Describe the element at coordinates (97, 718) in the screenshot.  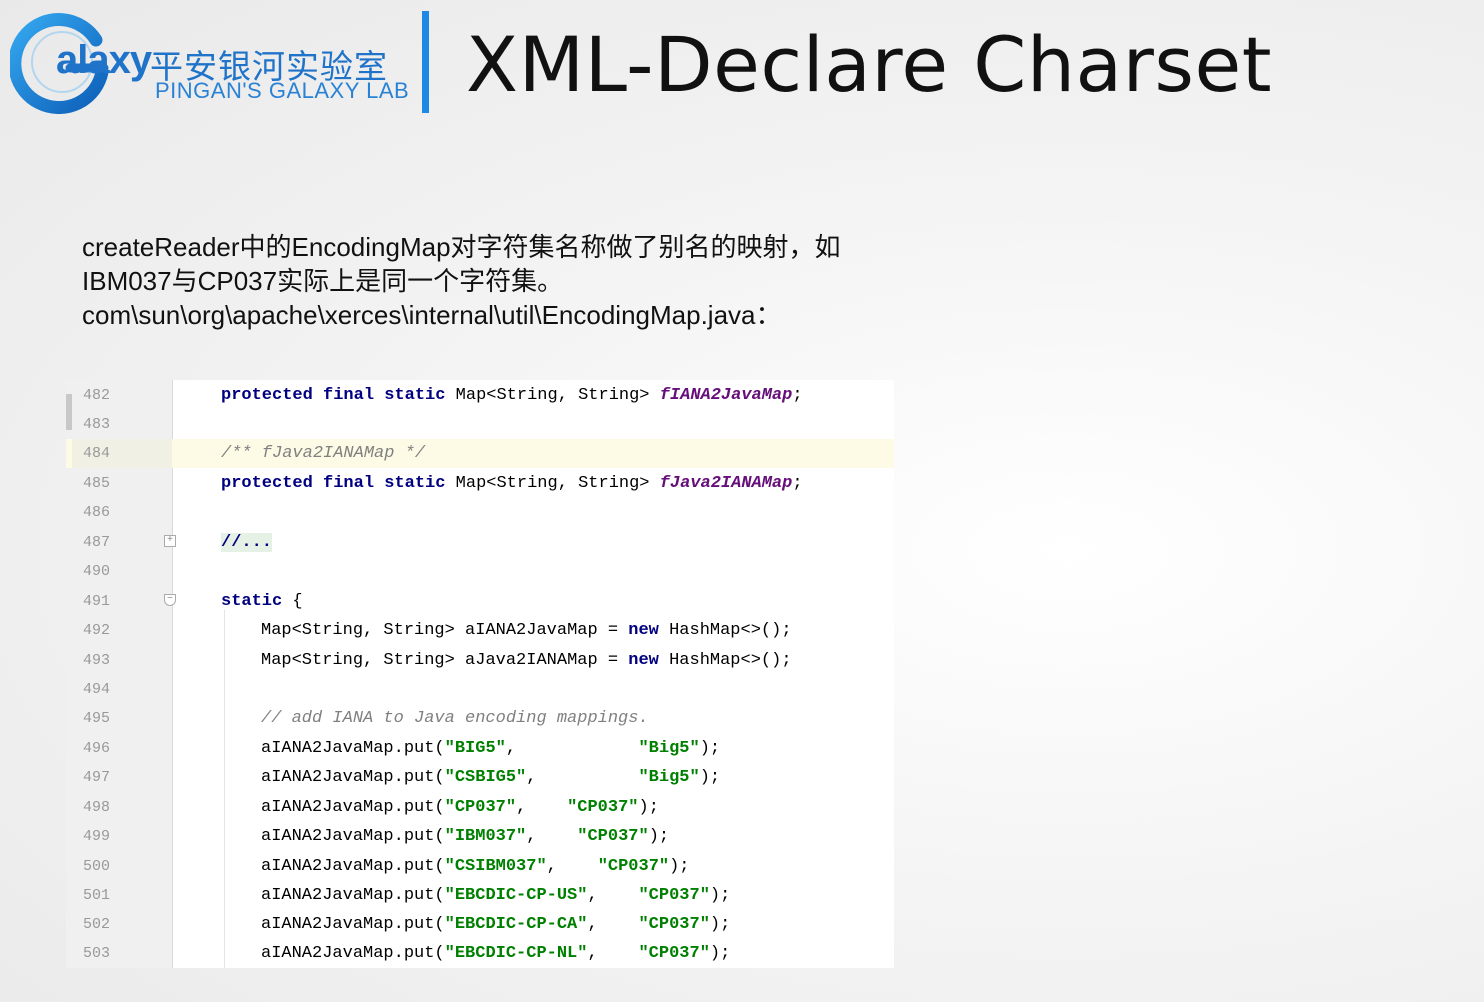
I see `line-number: 495` at that location.